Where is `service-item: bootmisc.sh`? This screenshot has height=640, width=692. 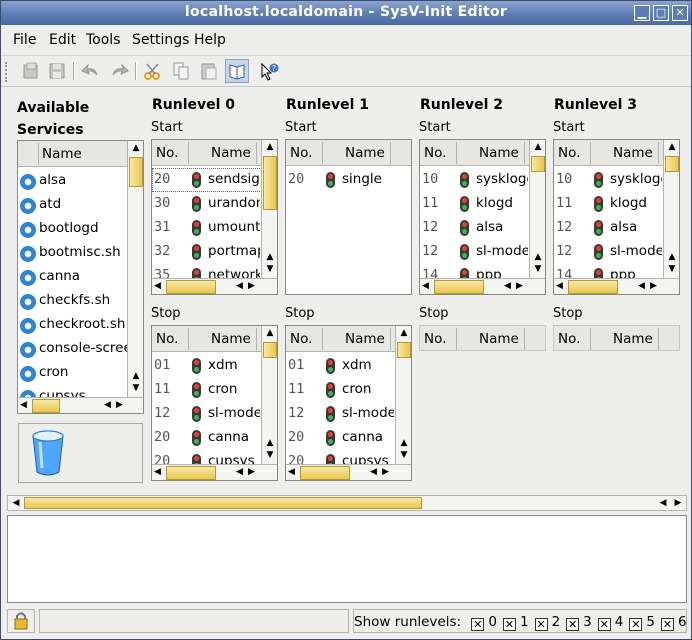
service-item: bootmisc.sh is located at coordinates (73, 253).